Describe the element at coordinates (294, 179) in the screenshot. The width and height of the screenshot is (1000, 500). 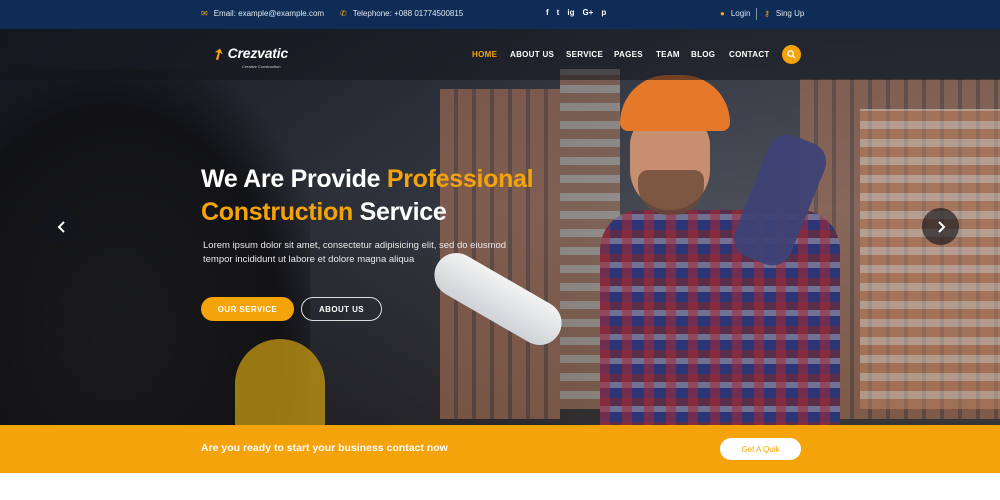
I see `hero-title-part1: We Are Provide` at that location.